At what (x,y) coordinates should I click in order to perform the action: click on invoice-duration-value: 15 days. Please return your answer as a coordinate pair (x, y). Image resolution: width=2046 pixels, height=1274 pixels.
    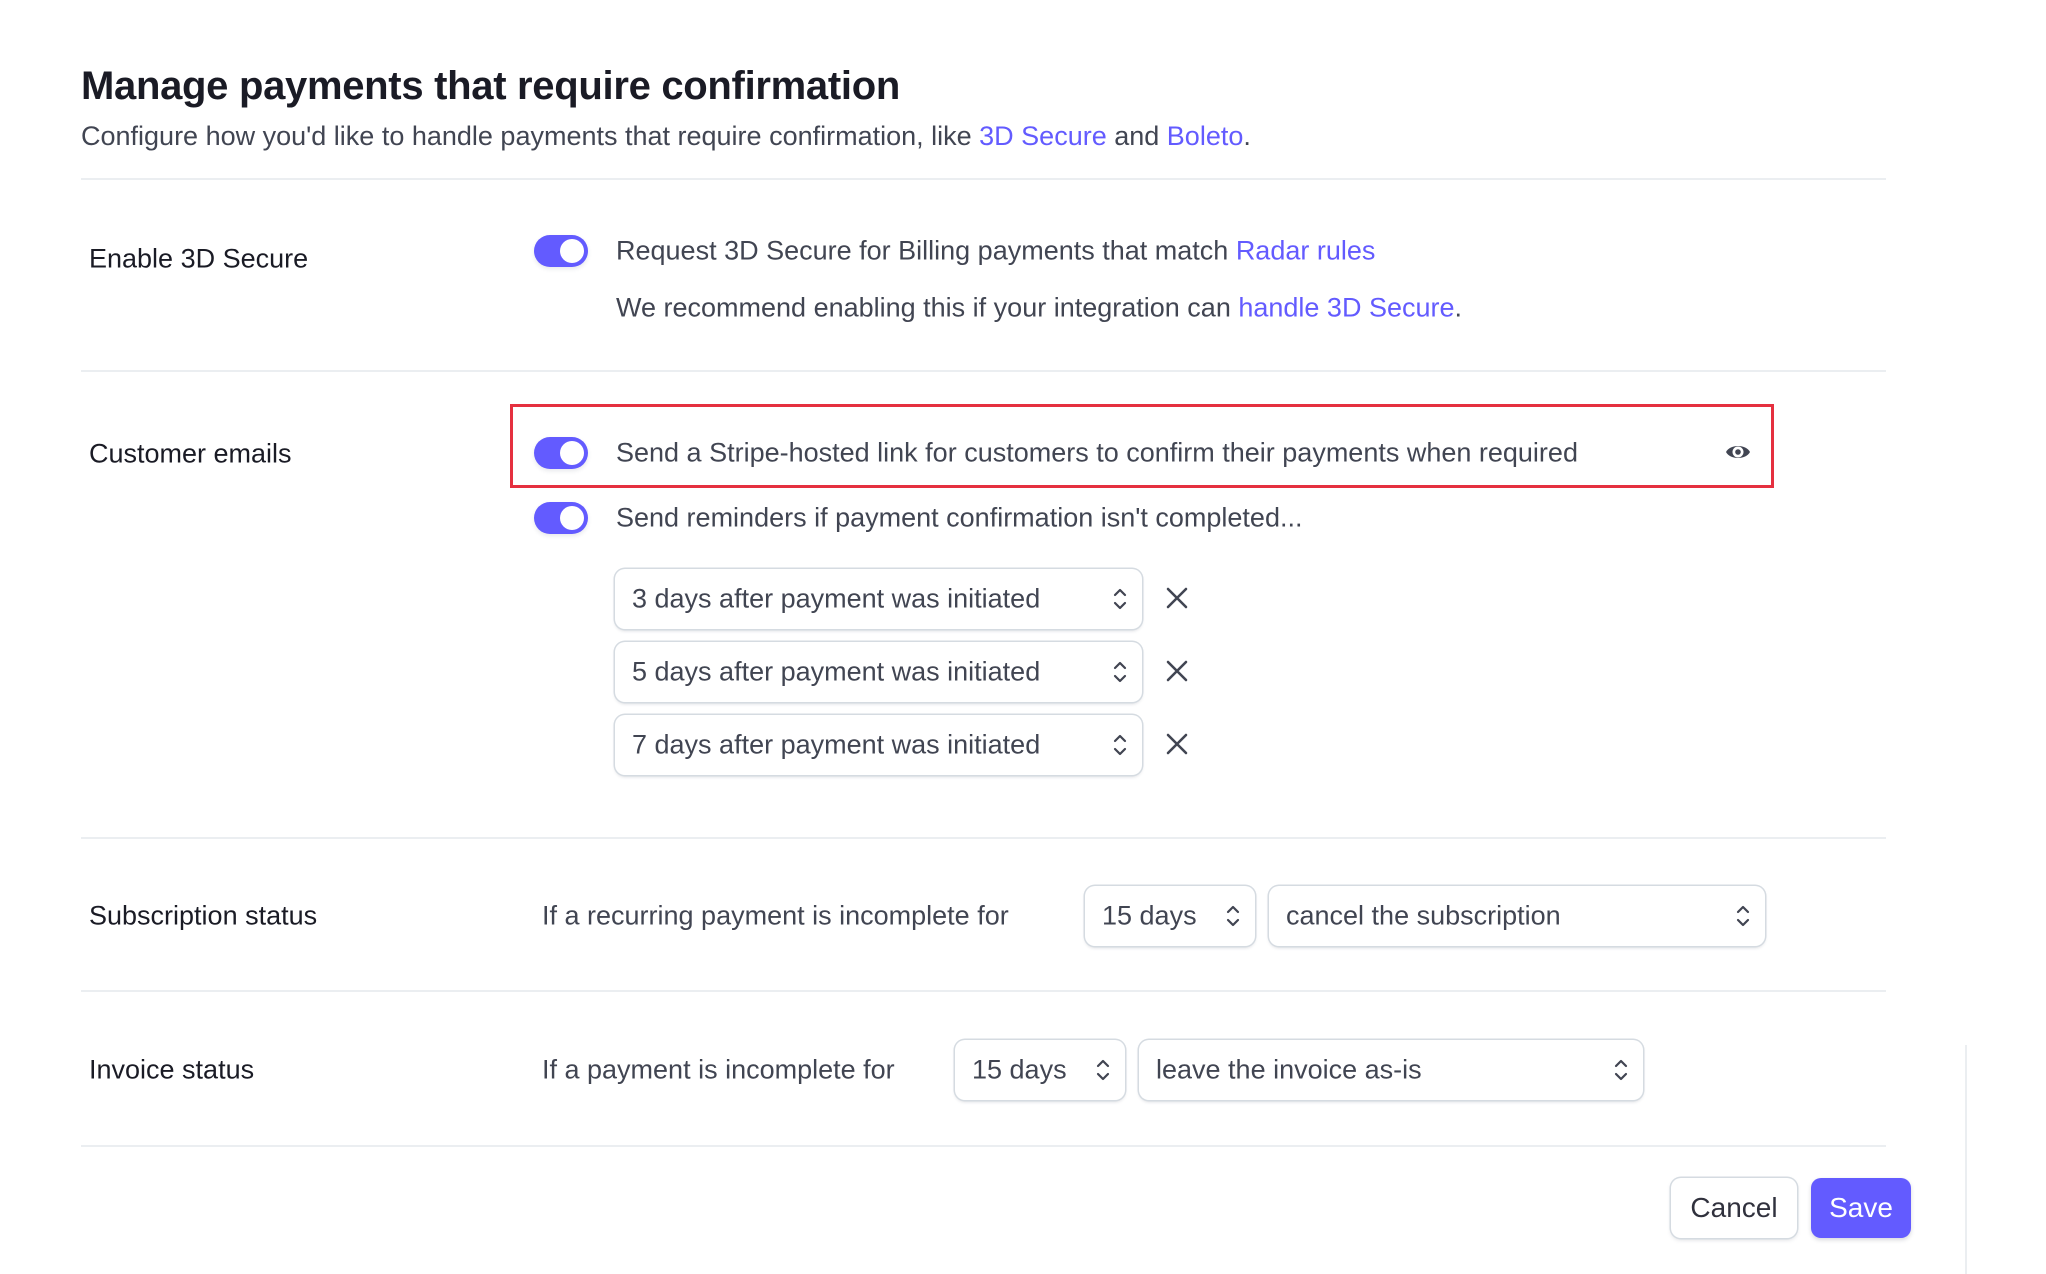
    Looking at the image, I should click on (1019, 1069).